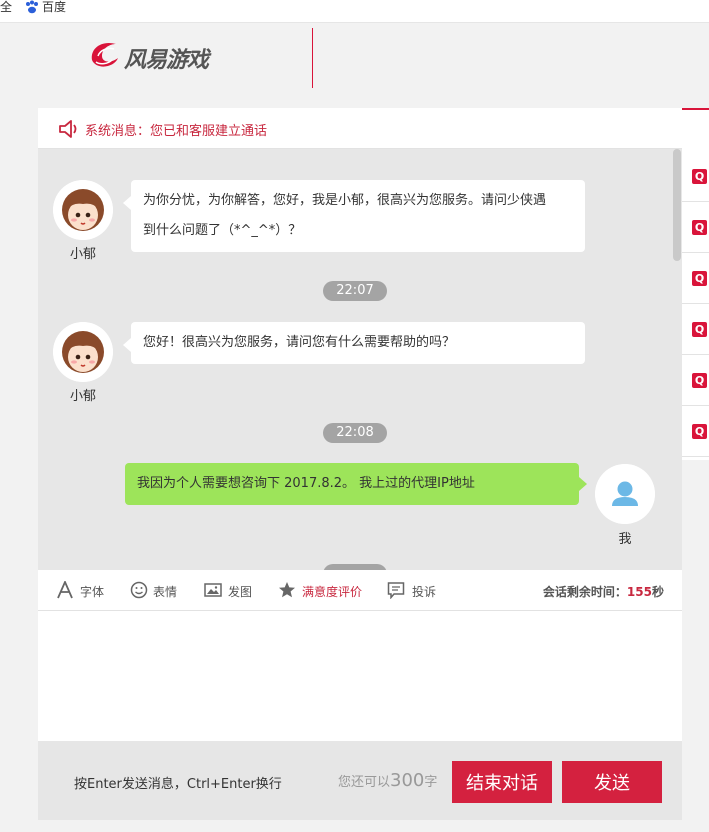  I want to click on star-icon, so click(287, 590).